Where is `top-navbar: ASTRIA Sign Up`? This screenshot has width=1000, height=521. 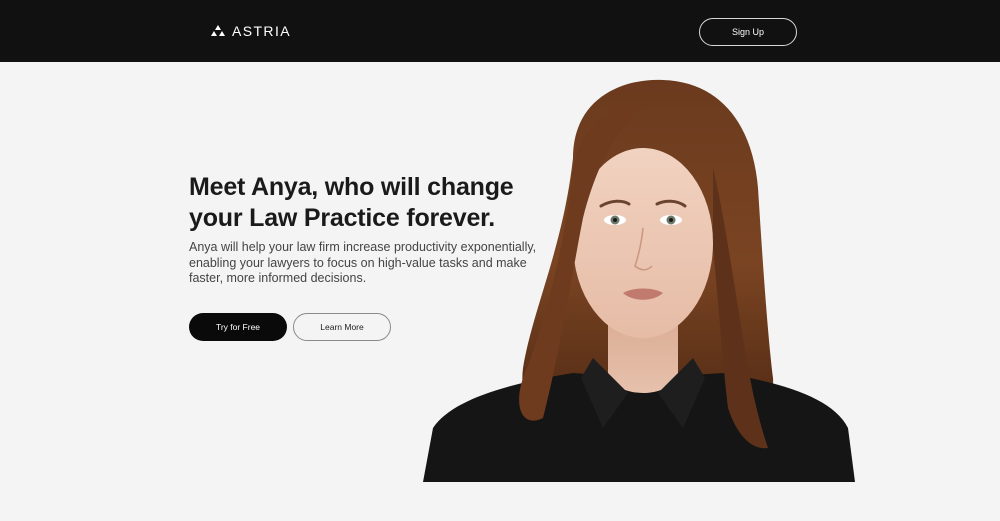
top-navbar: ASTRIA Sign Up is located at coordinates (500, 31).